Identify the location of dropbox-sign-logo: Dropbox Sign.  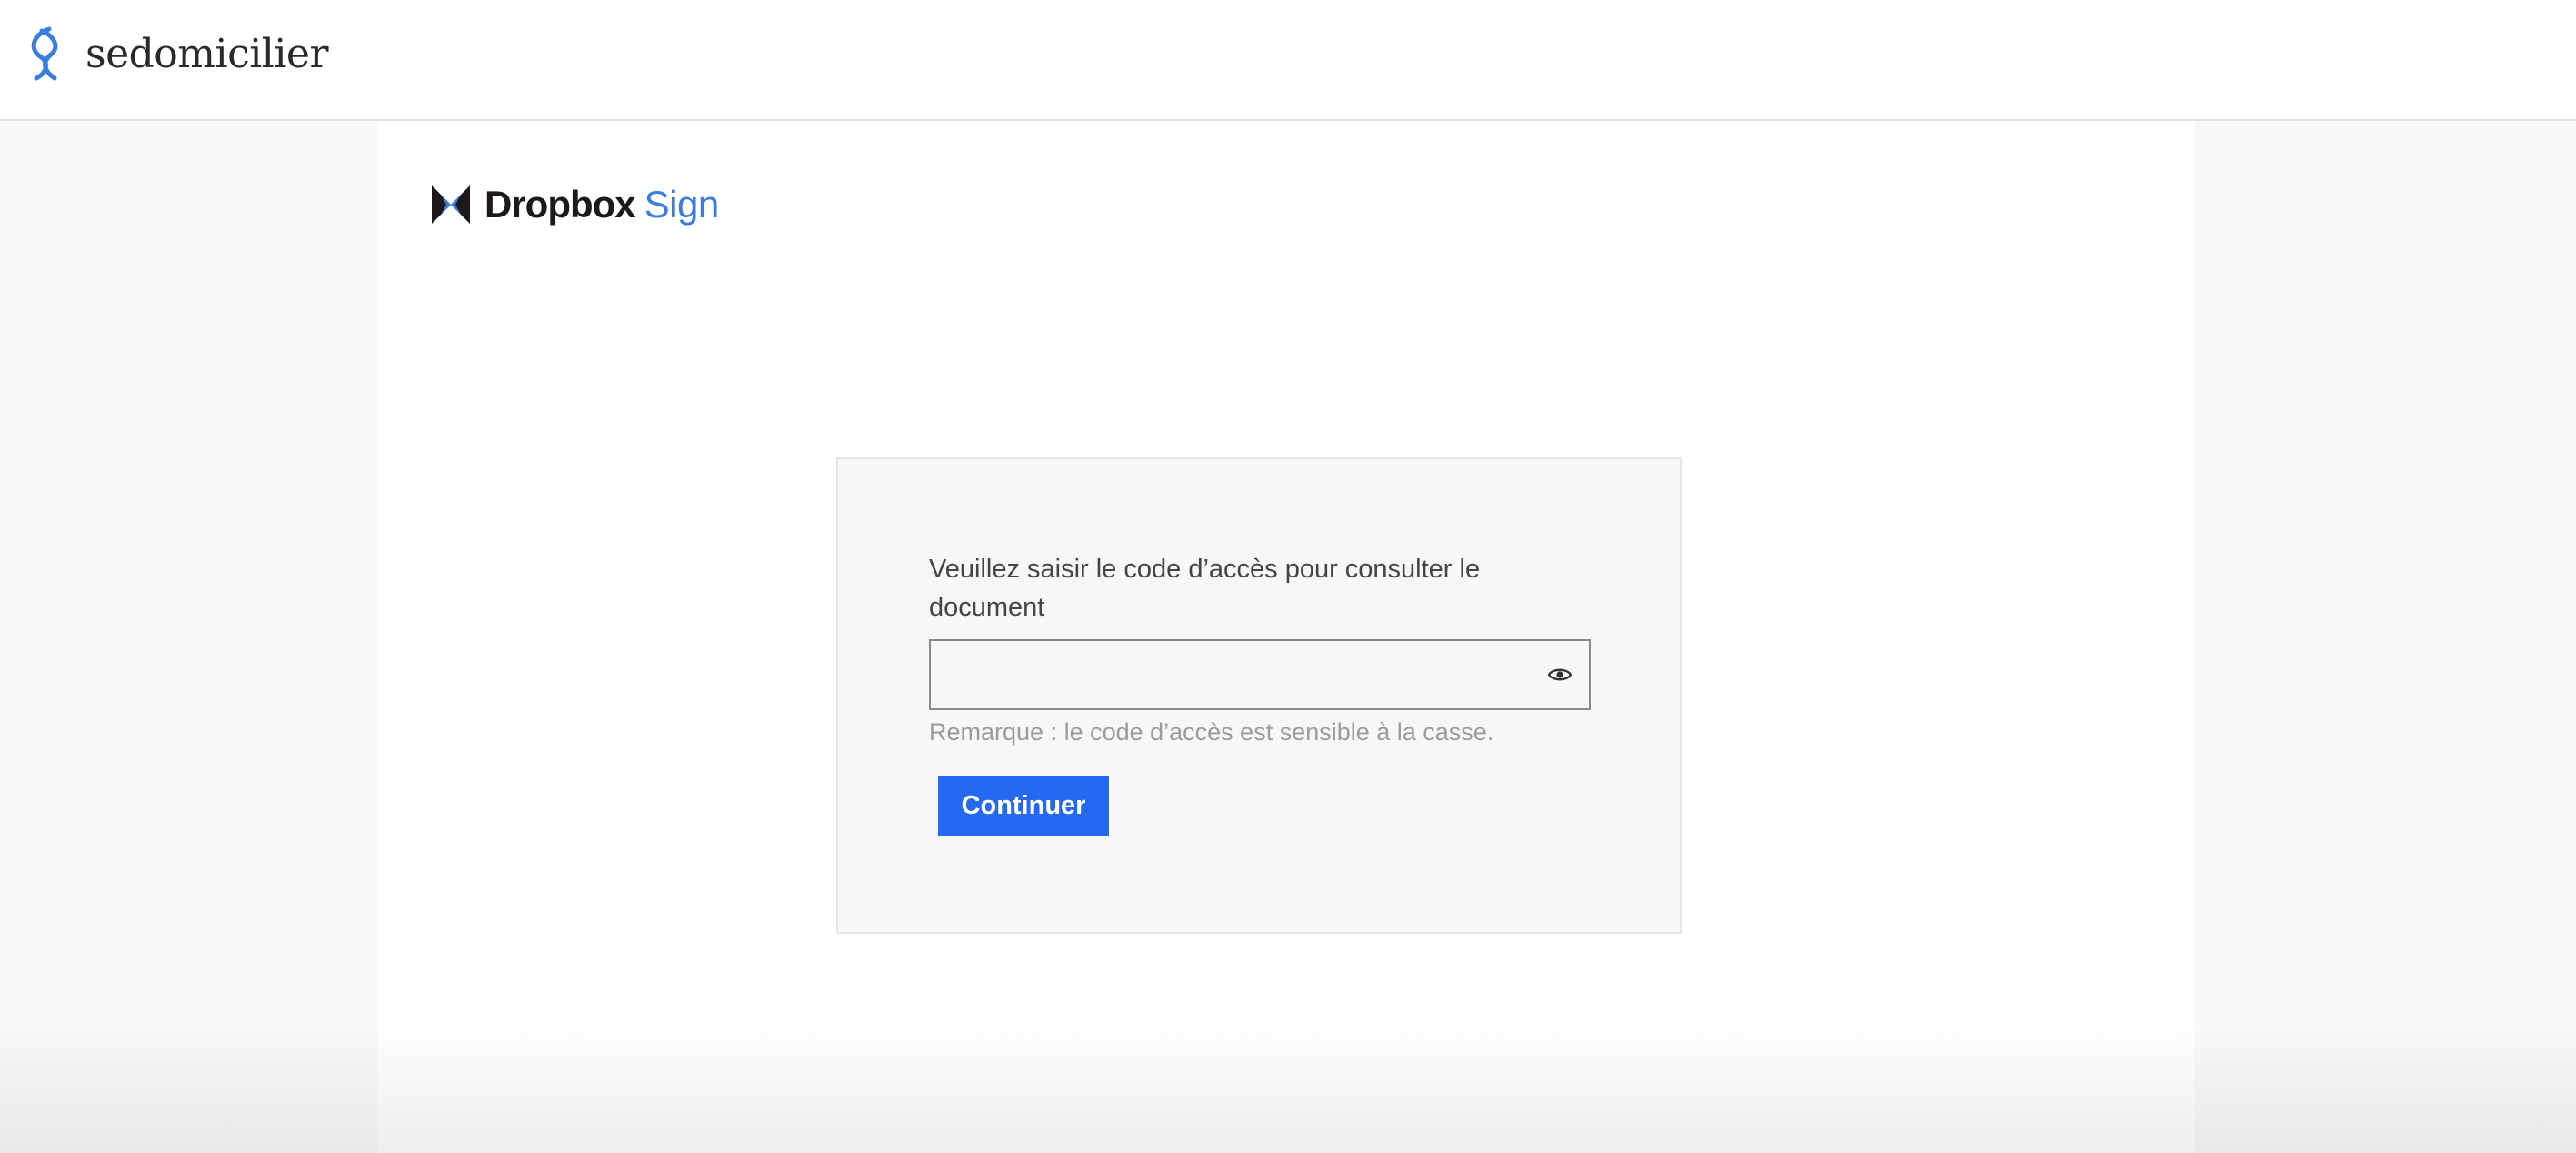
(575, 204).